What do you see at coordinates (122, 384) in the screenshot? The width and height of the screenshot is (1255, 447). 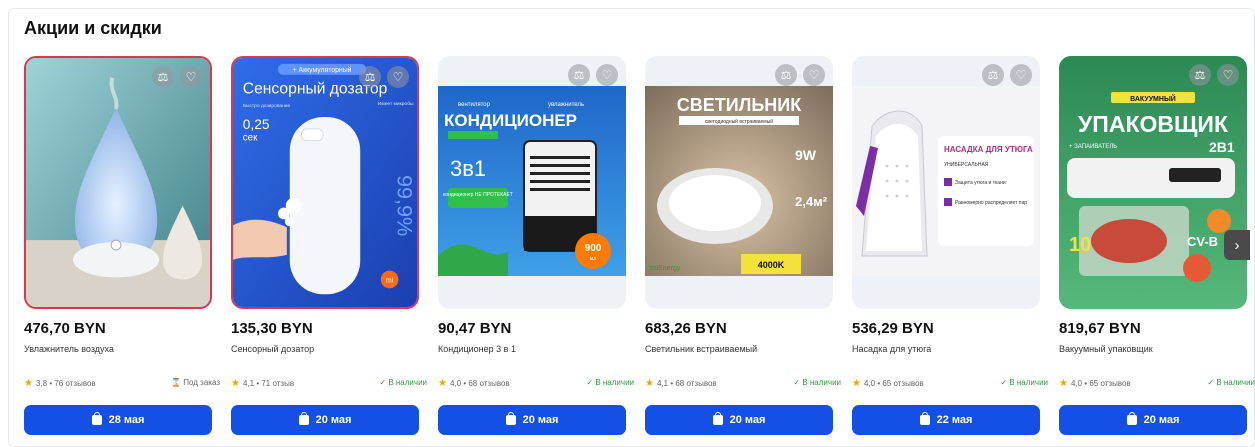 I see `product-meta: ★ 3,8 • 76 отзывов ⌛ Под заказ` at bounding box center [122, 384].